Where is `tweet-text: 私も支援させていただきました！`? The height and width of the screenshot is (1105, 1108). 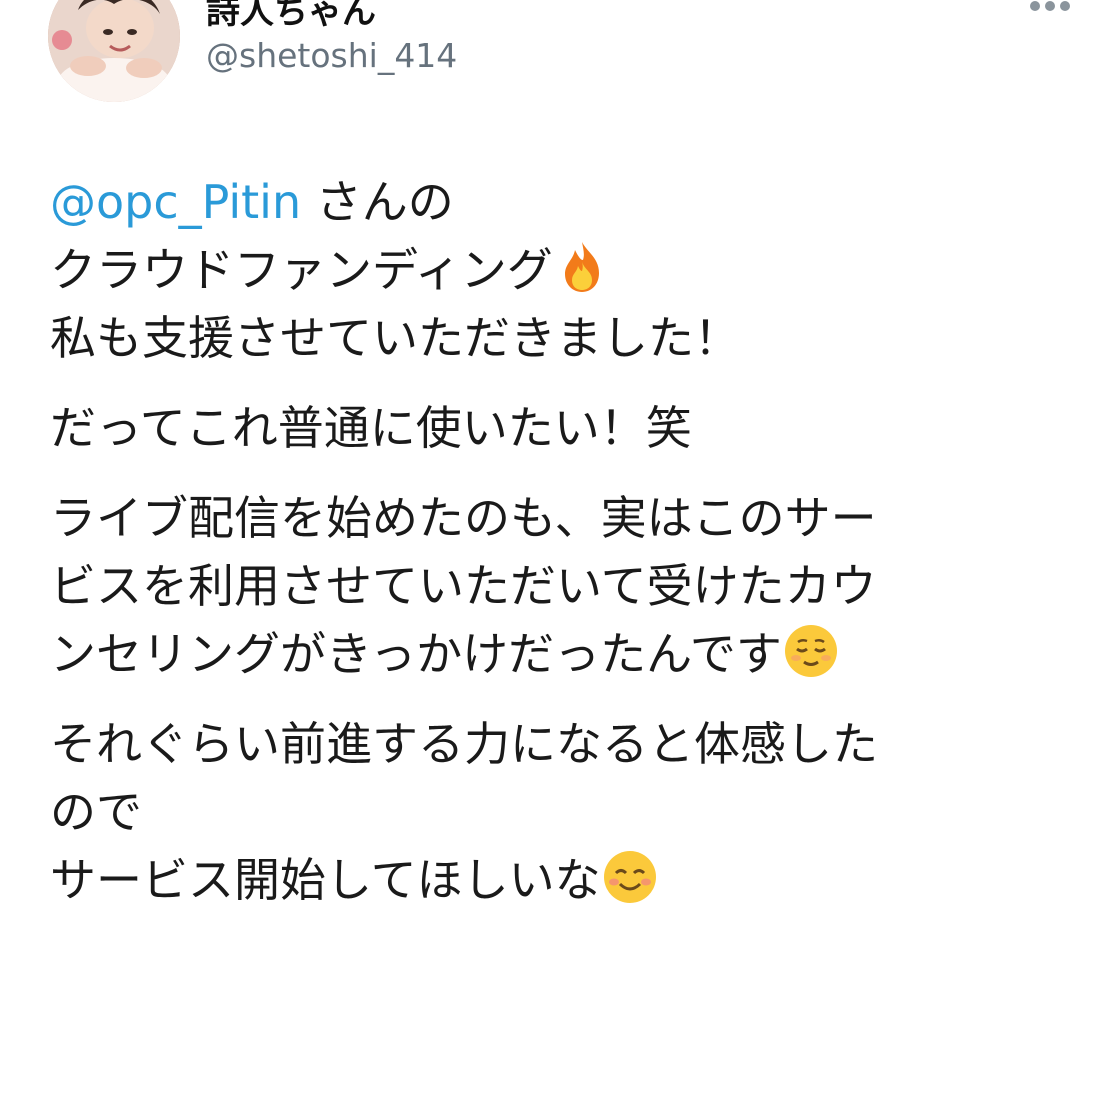
tweet-text: 私も支援させていただきました！ is located at coordinates (395, 338).